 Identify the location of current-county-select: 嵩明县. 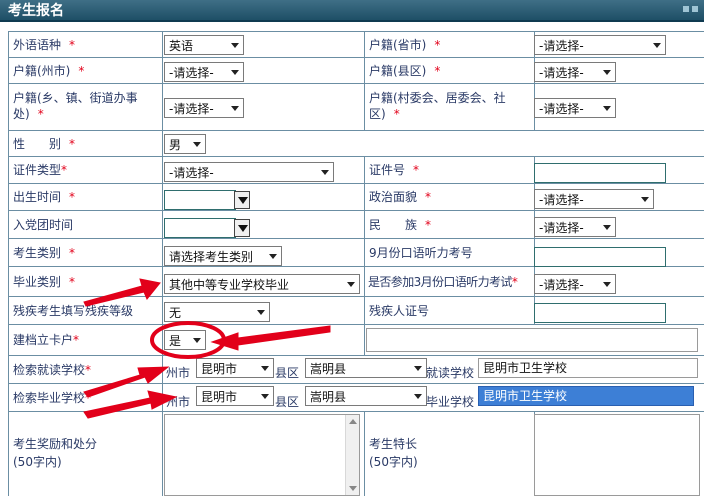
(366, 368).